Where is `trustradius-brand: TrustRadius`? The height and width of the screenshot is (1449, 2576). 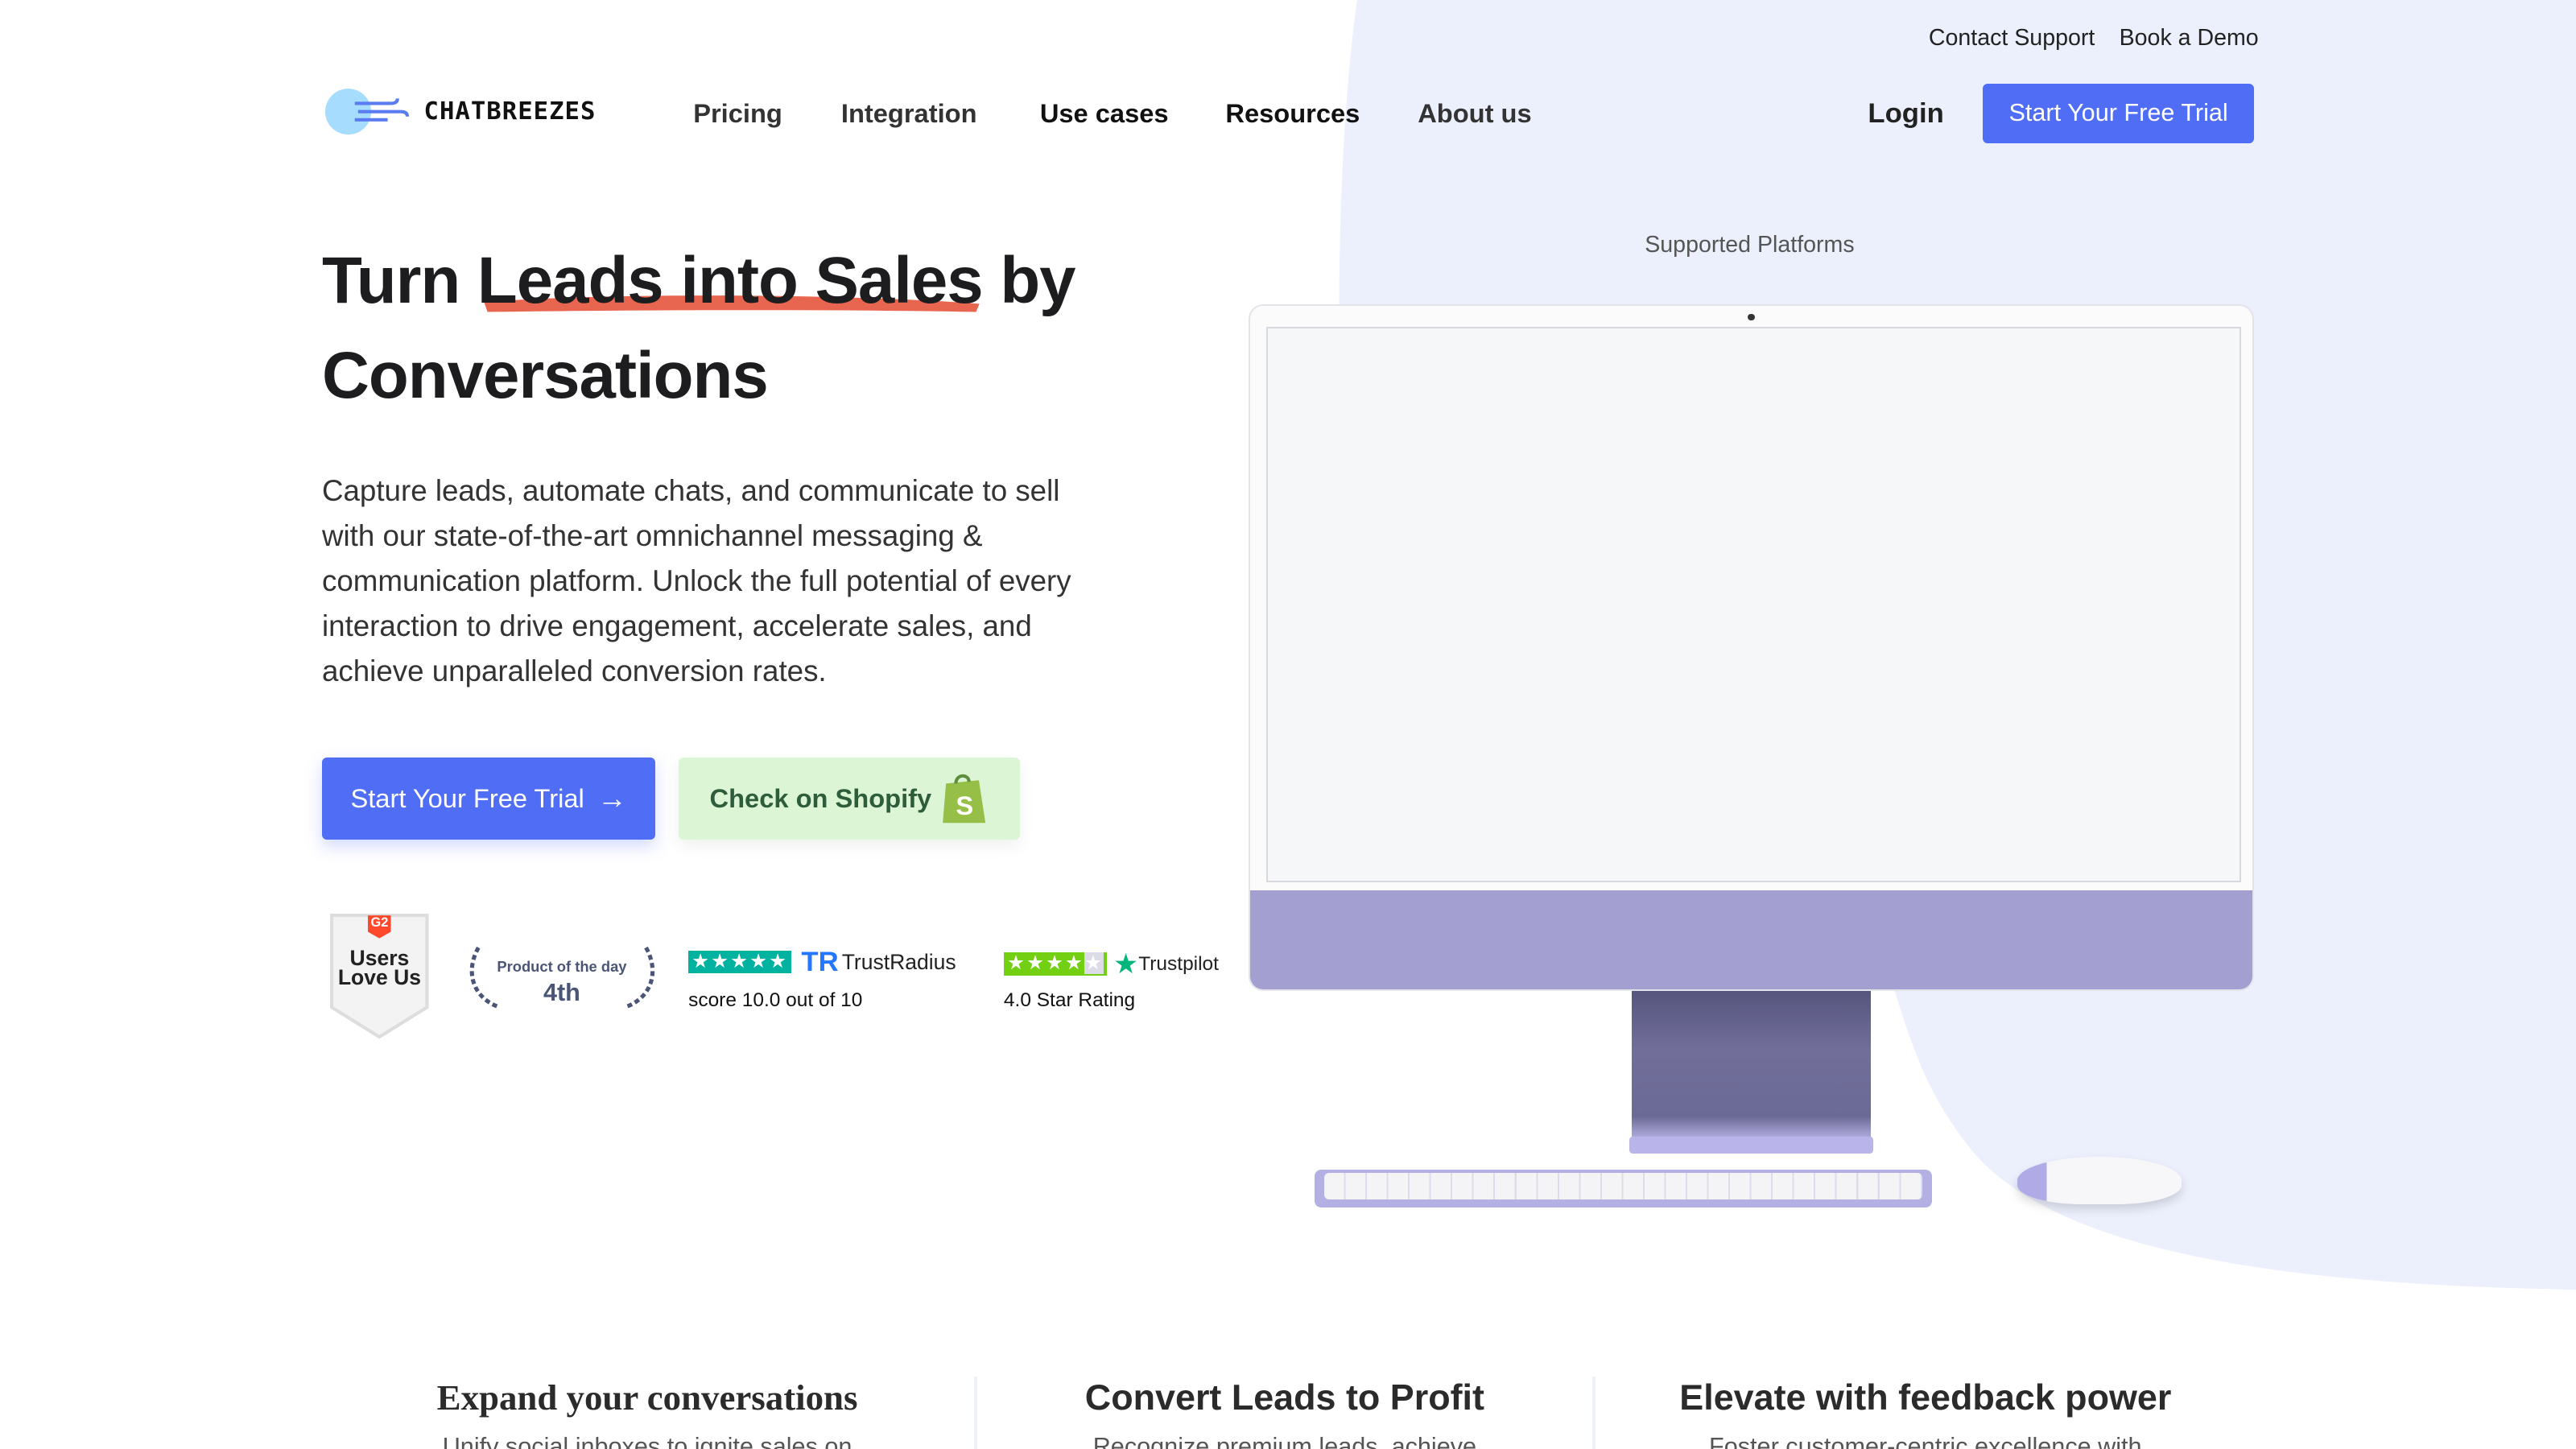 trustradius-brand: TrustRadius is located at coordinates (898, 961).